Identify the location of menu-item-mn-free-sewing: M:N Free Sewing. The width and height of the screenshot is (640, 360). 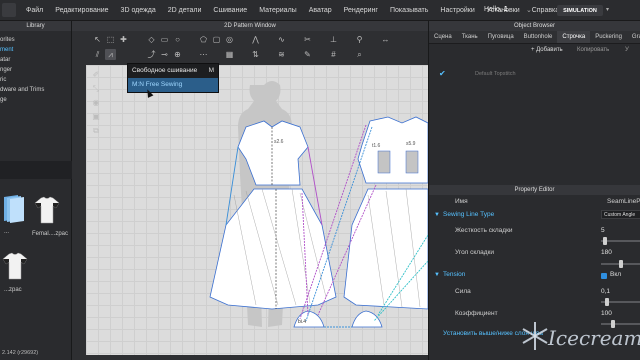
(173, 85).